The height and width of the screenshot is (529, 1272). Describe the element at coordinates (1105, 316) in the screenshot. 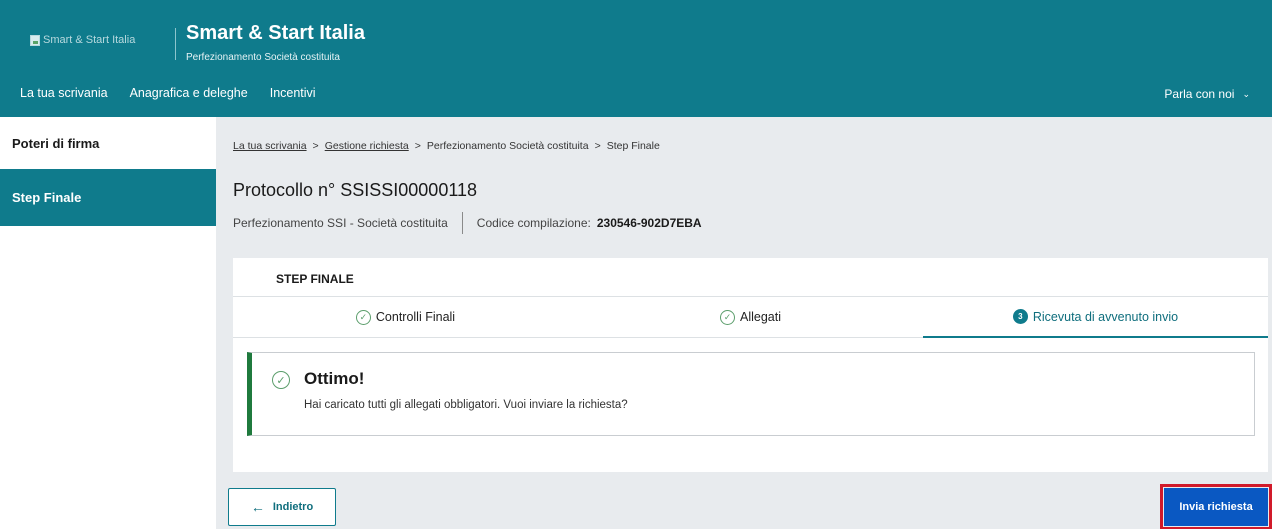

I see `tab-label: Ricevuta di avvenuto invio` at that location.